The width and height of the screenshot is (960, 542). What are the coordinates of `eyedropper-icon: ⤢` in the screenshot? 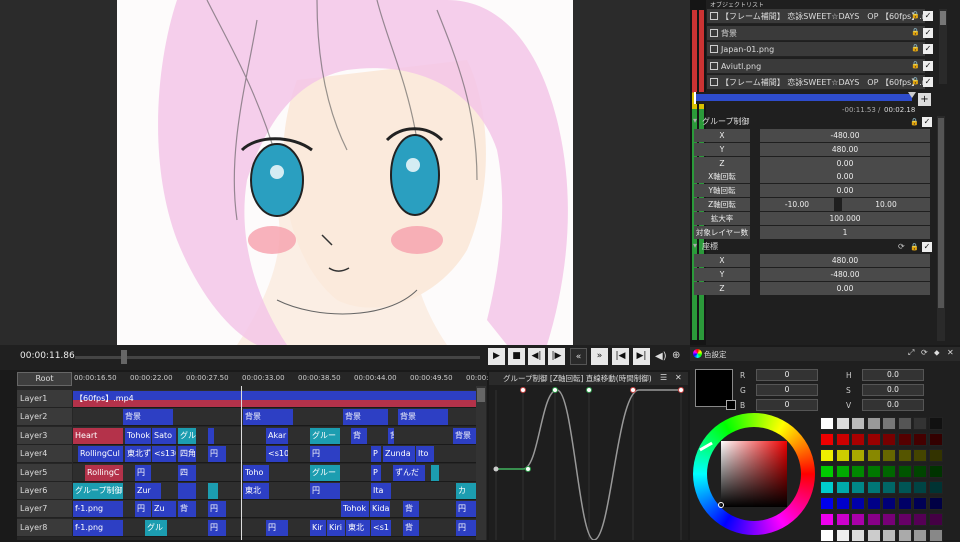 It's located at (911, 353).